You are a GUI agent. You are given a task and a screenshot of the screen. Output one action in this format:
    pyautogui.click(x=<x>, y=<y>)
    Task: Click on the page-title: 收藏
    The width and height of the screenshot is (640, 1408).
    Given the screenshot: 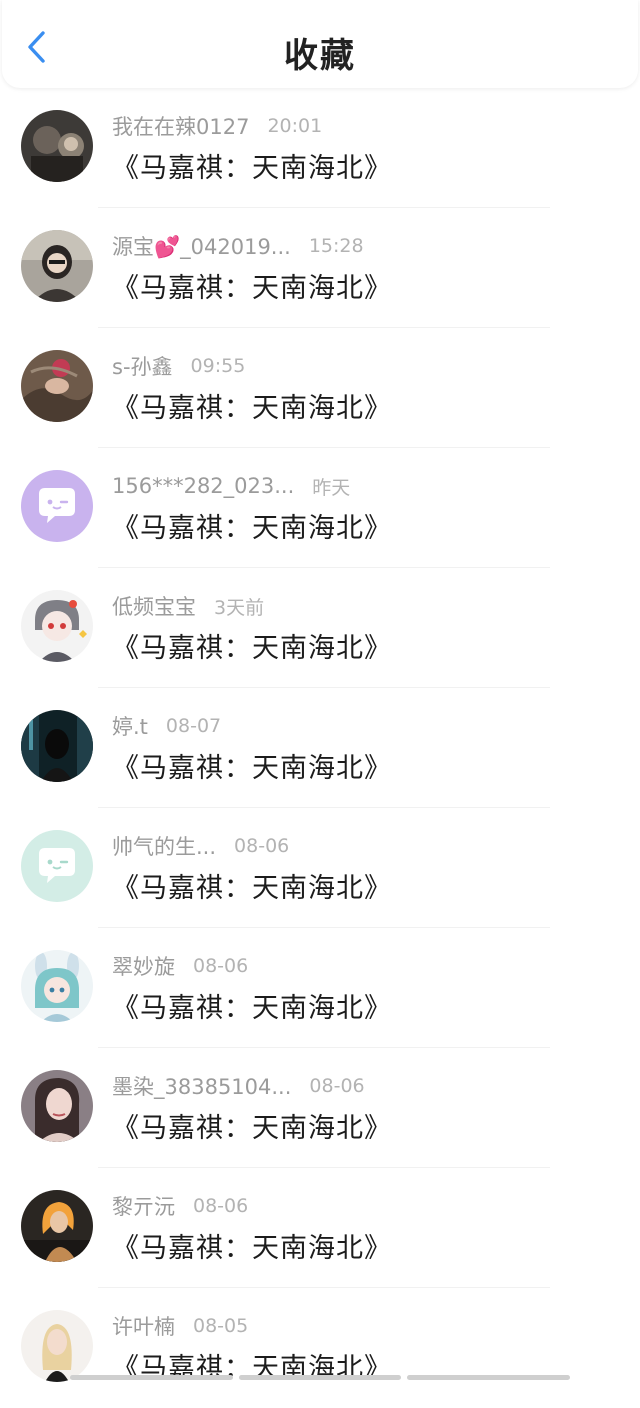 What is the action you would take?
    pyautogui.click(x=320, y=56)
    